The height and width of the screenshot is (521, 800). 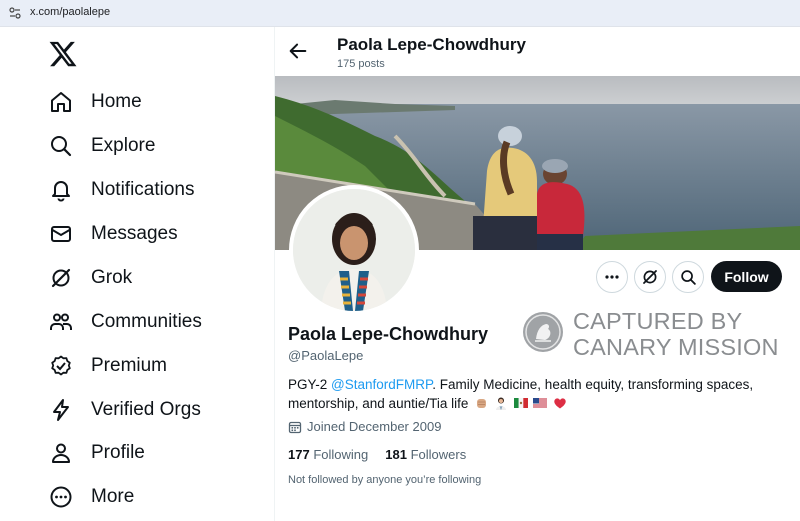 What do you see at coordinates (113, 496) in the screenshot?
I see `sidebar-item-label: More` at bounding box center [113, 496].